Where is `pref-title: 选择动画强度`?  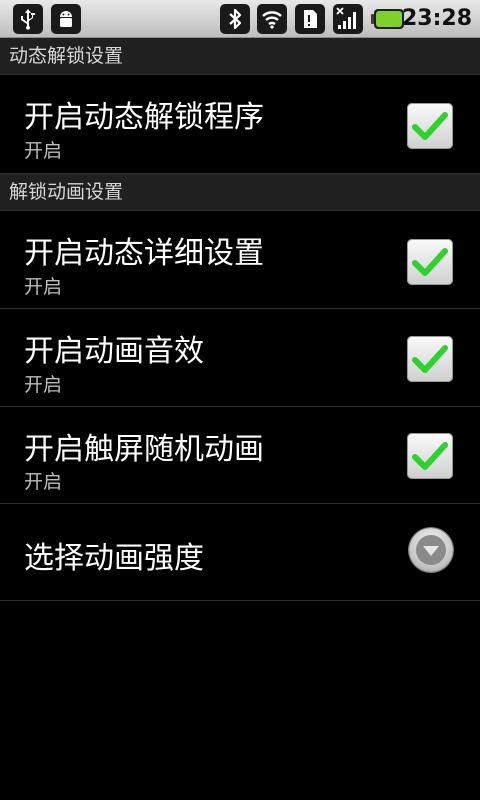
pref-title: 选择动画强度 is located at coordinates (114, 558).